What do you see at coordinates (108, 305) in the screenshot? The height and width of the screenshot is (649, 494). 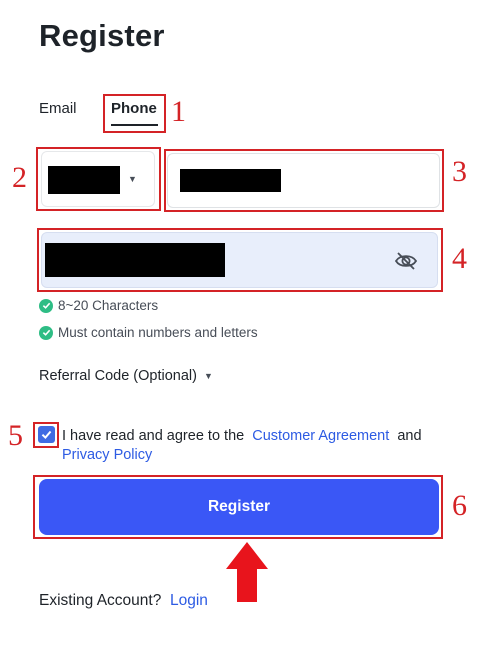 I see `password-rule-text: 8~20 Characters` at bounding box center [108, 305].